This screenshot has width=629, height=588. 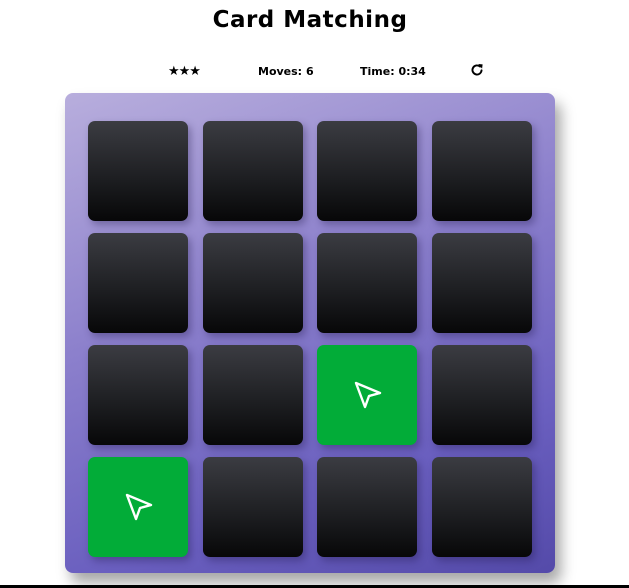 What do you see at coordinates (252, 283) in the screenshot?
I see `card-r2-c2` at bounding box center [252, 283].